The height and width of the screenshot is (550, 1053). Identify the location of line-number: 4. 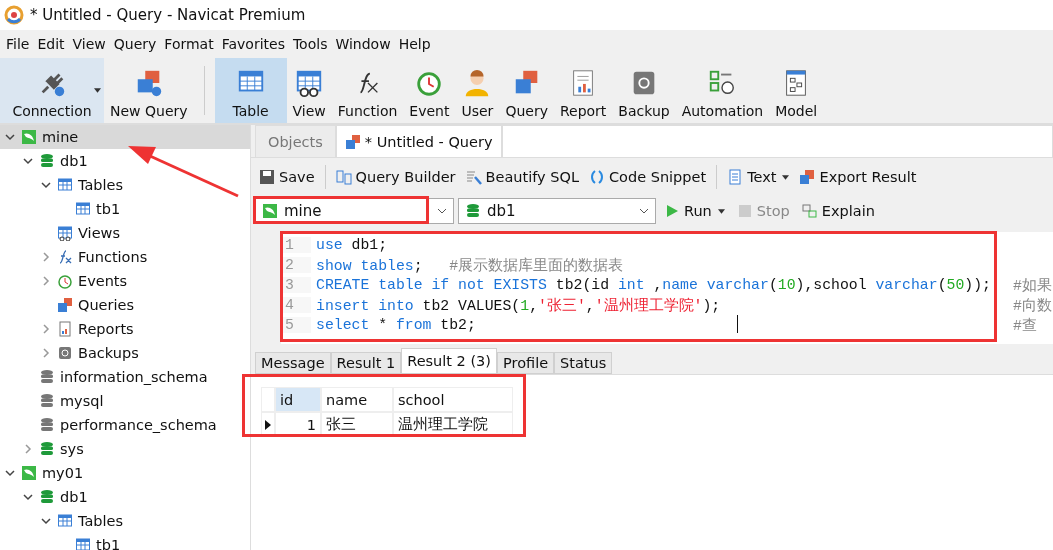
(296, 305).